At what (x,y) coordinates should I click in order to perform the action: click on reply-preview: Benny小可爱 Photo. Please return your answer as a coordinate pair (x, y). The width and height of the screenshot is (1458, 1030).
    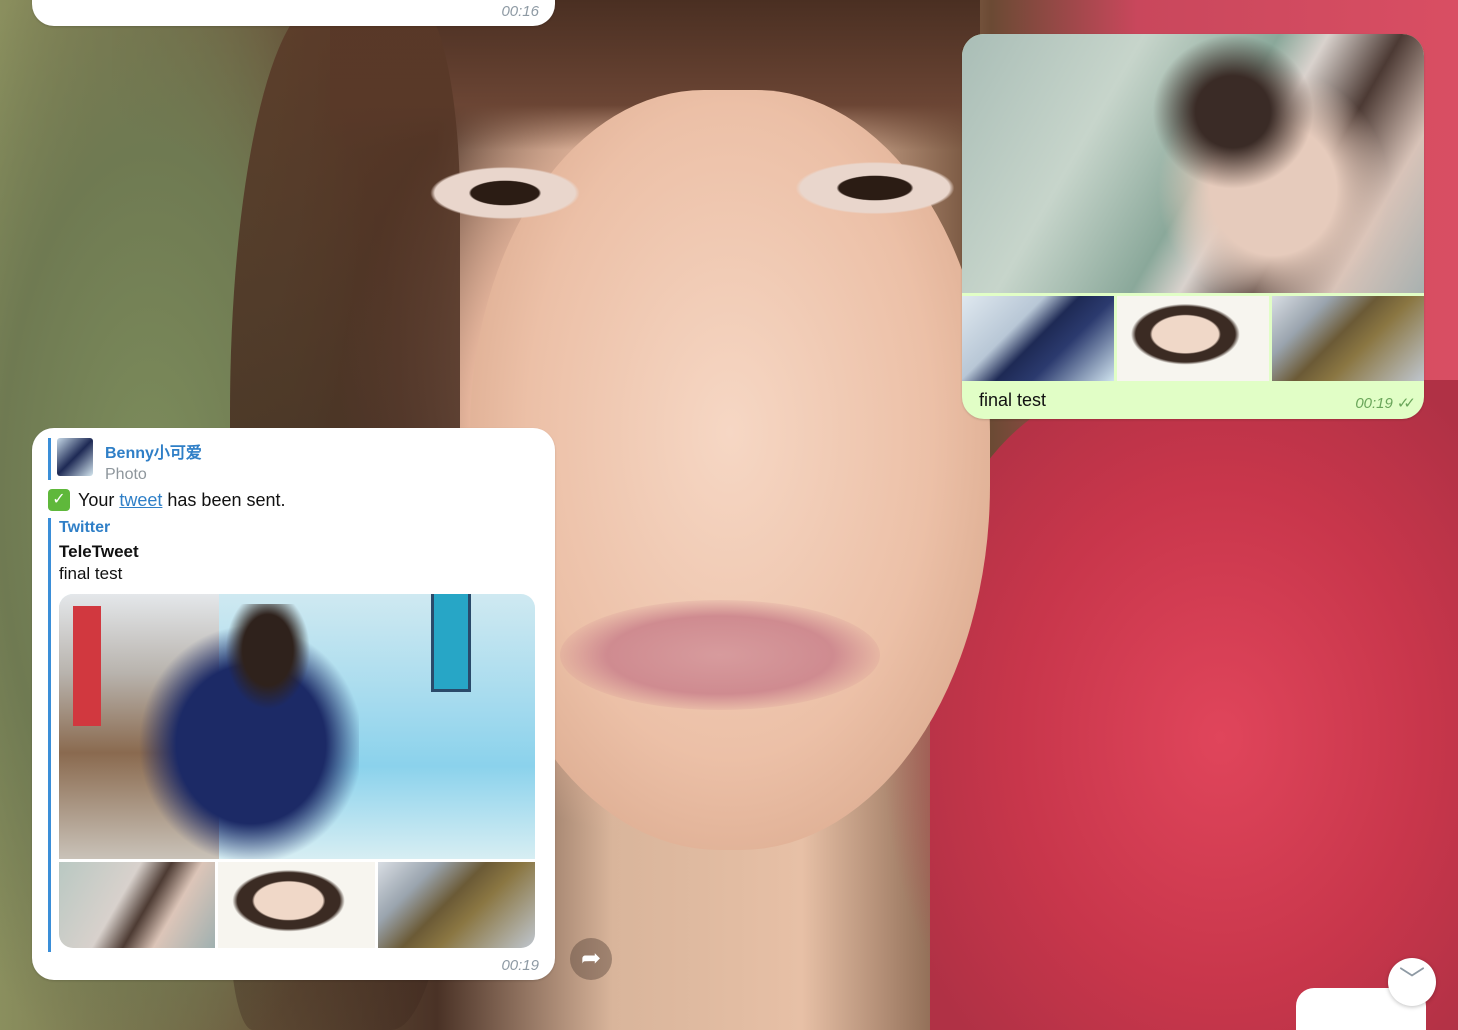
    Looking at the image, I should click on (125, 460).